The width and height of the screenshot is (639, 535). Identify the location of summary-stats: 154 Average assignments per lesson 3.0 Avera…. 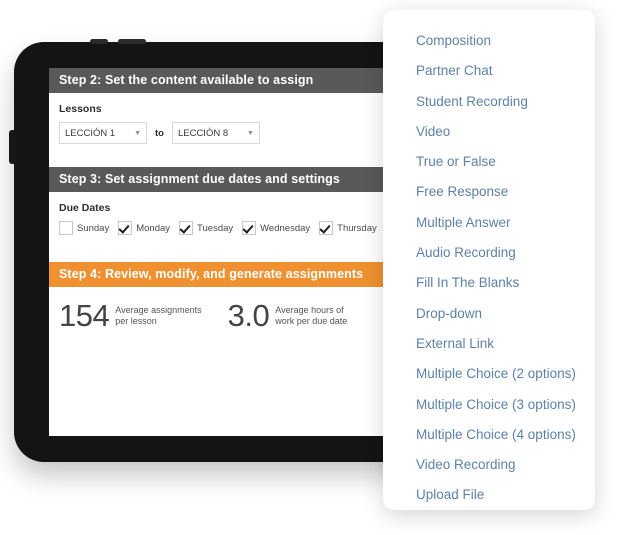
(219, 315).